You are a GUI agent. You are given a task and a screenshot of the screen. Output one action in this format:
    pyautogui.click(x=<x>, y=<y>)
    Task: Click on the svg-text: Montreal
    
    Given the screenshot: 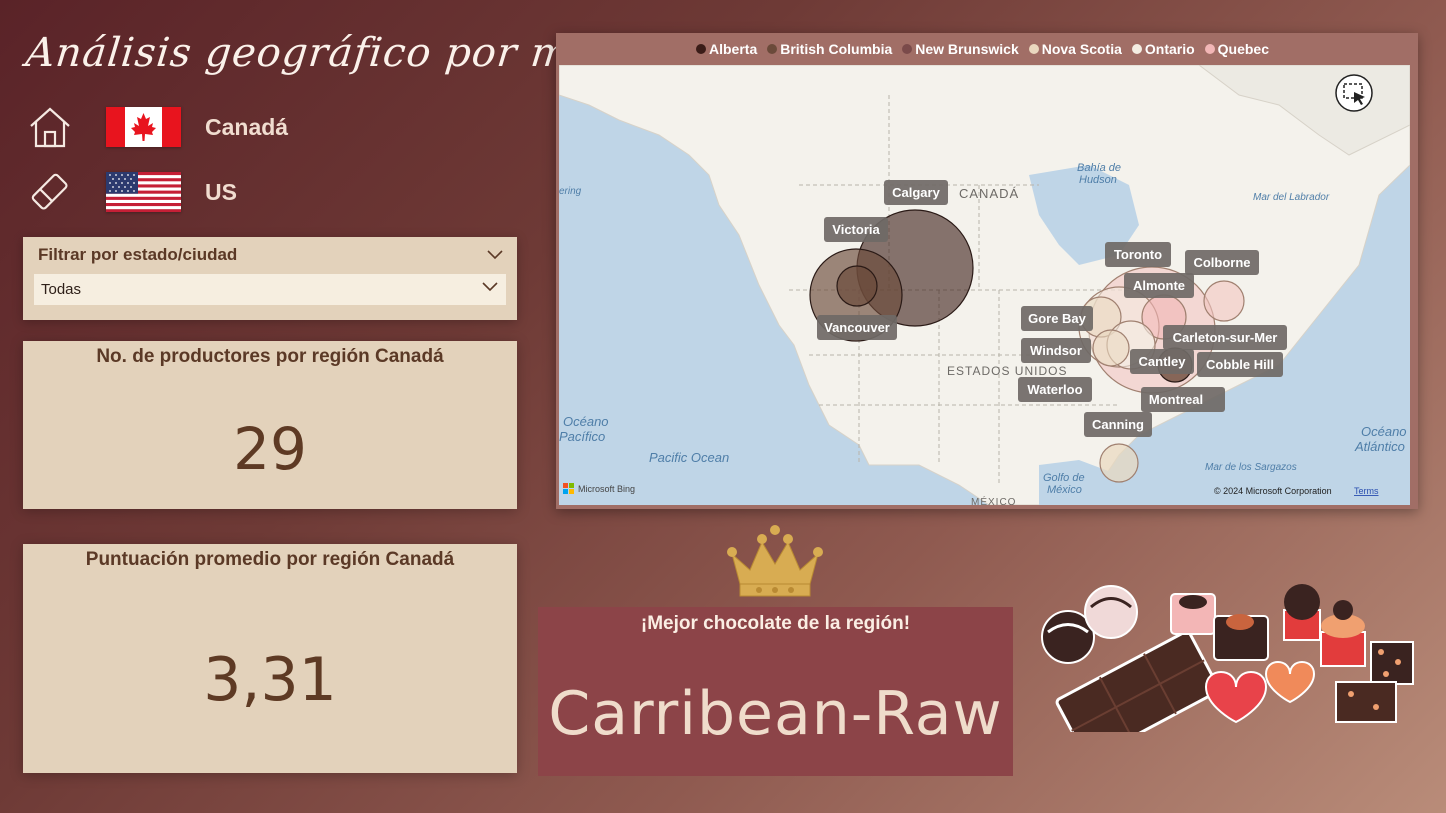 What is the action you would take?
    pyautogui.click(x=1176, y=399)
    